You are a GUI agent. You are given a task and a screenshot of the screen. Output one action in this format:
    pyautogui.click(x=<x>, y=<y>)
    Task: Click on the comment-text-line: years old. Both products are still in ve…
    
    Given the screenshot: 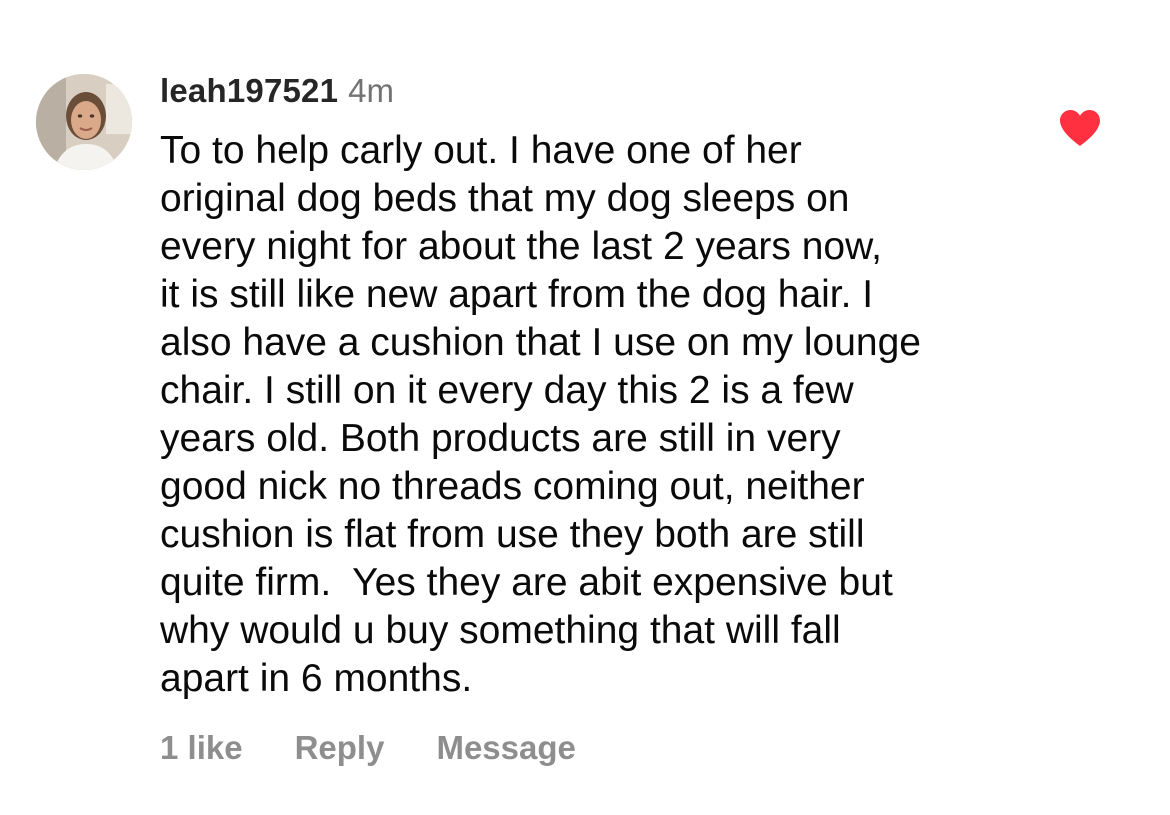 What is the action you would take?
    pyautogui.click(x=500, y=438)
    